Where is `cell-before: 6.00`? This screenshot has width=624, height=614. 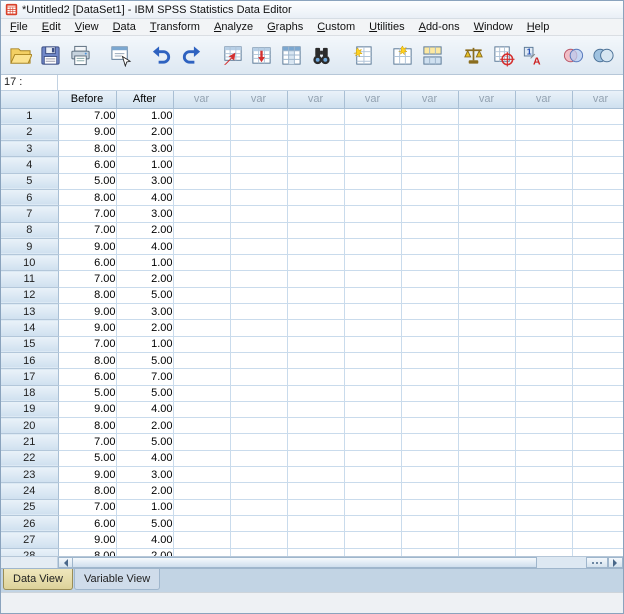 cell-before: 6.00 is located at coordinates (87, 165).